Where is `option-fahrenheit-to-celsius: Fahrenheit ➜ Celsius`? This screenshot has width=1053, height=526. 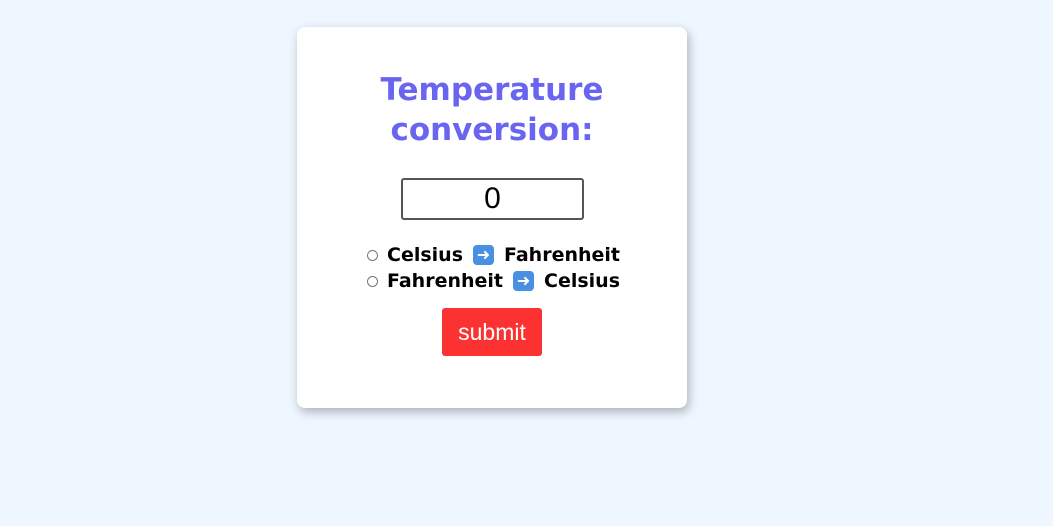
option-fahrenheit-to-celsius: Fahrenheit ➜ Celsius is located at coordinates (517, 281).